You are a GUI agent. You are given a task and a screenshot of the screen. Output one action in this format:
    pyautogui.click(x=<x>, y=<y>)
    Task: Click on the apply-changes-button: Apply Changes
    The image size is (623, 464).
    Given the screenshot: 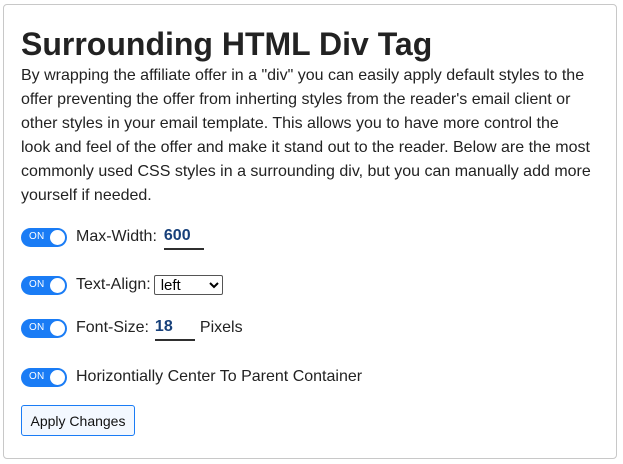 What is the action you would take?
    pyautogui.click(x=78, y=420)
    